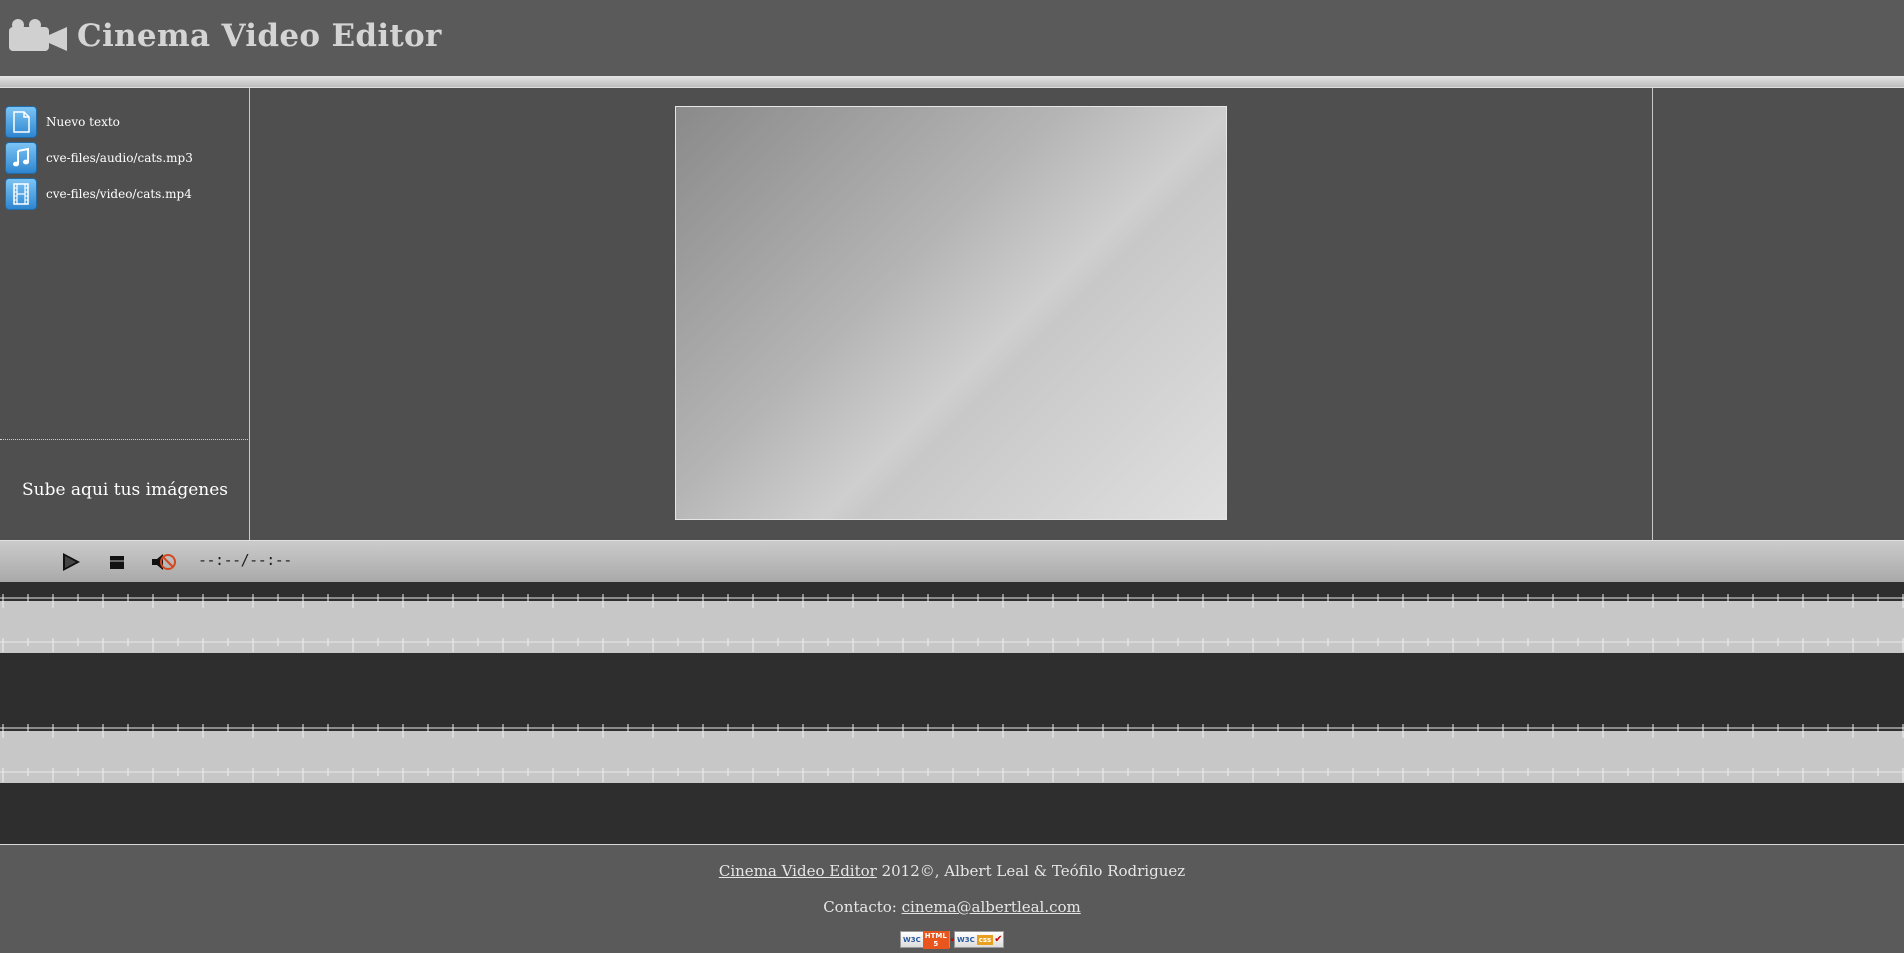  I want to click on stop-button, so click(117, 562).